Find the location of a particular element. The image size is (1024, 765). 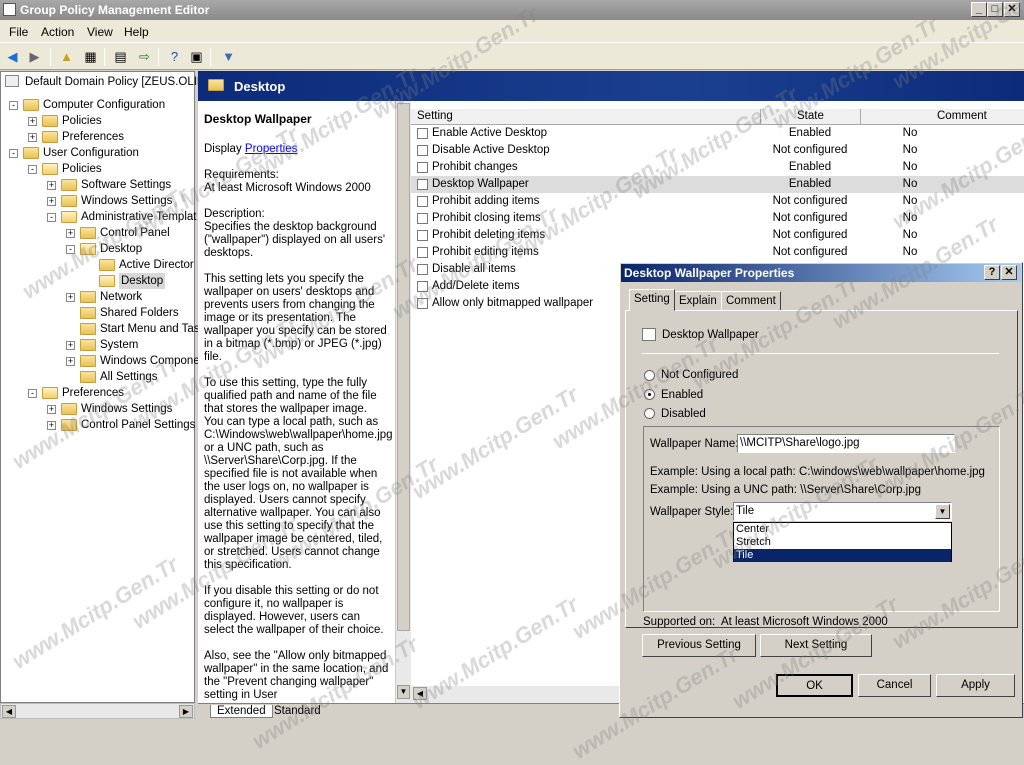

list-row: Prohibit closing items Not configured No is located at coordinates (717, 218).